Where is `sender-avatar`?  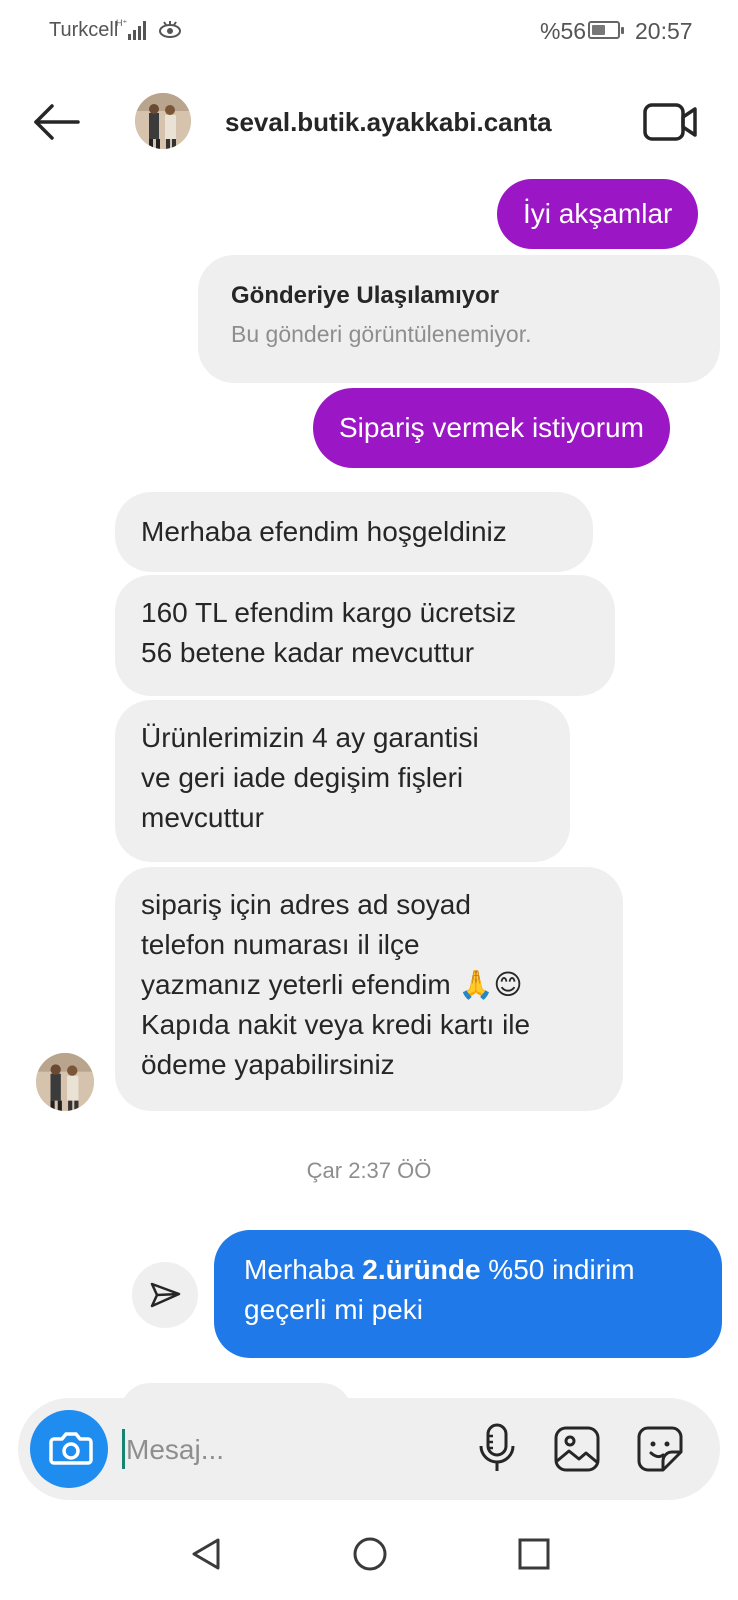
sender-avatar is located at coordinates (65, 1082).